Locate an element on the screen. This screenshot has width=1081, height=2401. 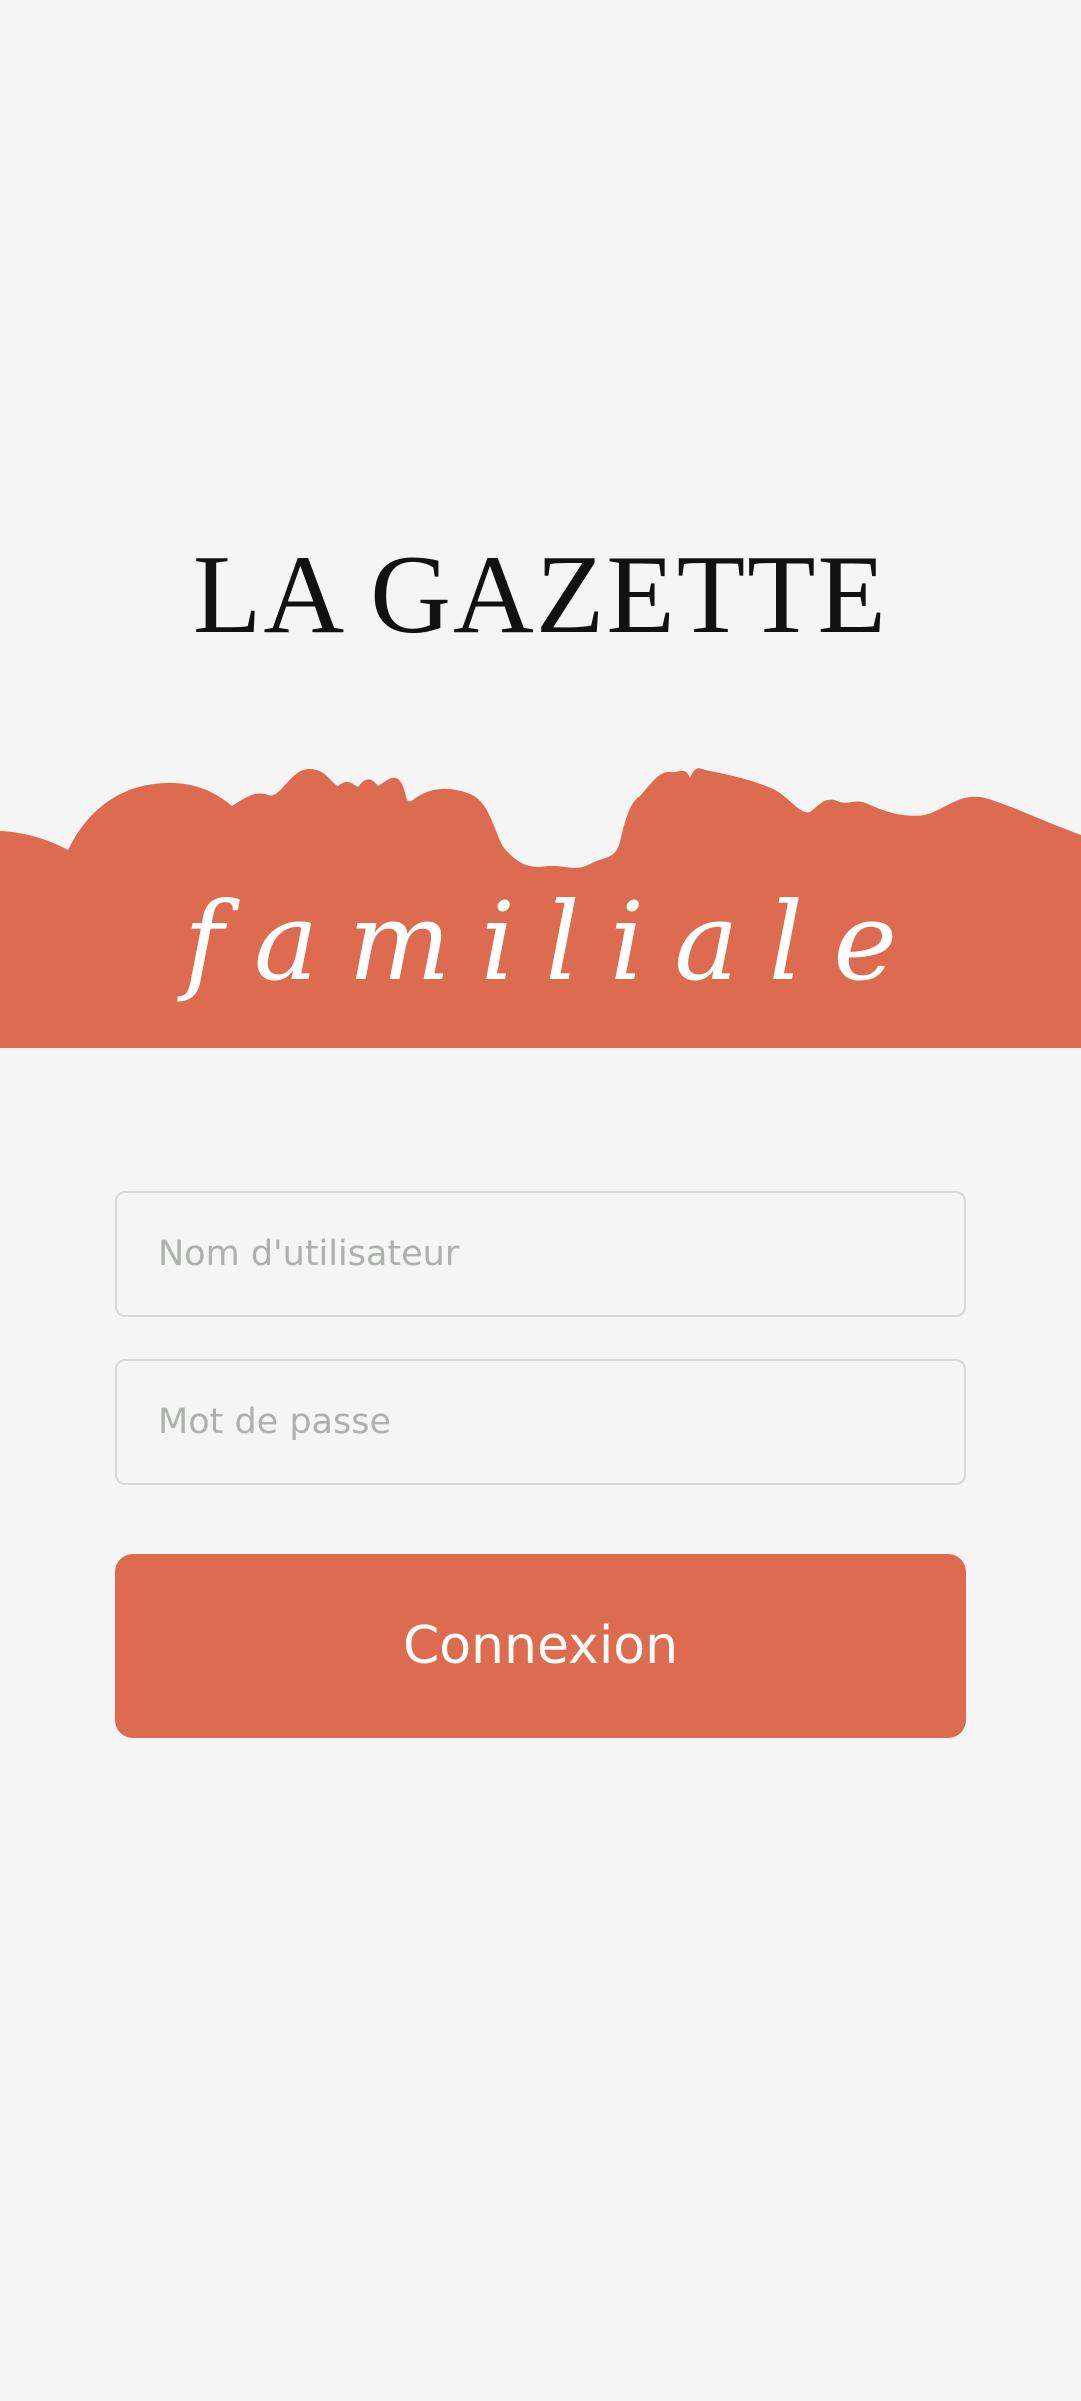
login-button: Connexion is located at coordinates (540, 1646).